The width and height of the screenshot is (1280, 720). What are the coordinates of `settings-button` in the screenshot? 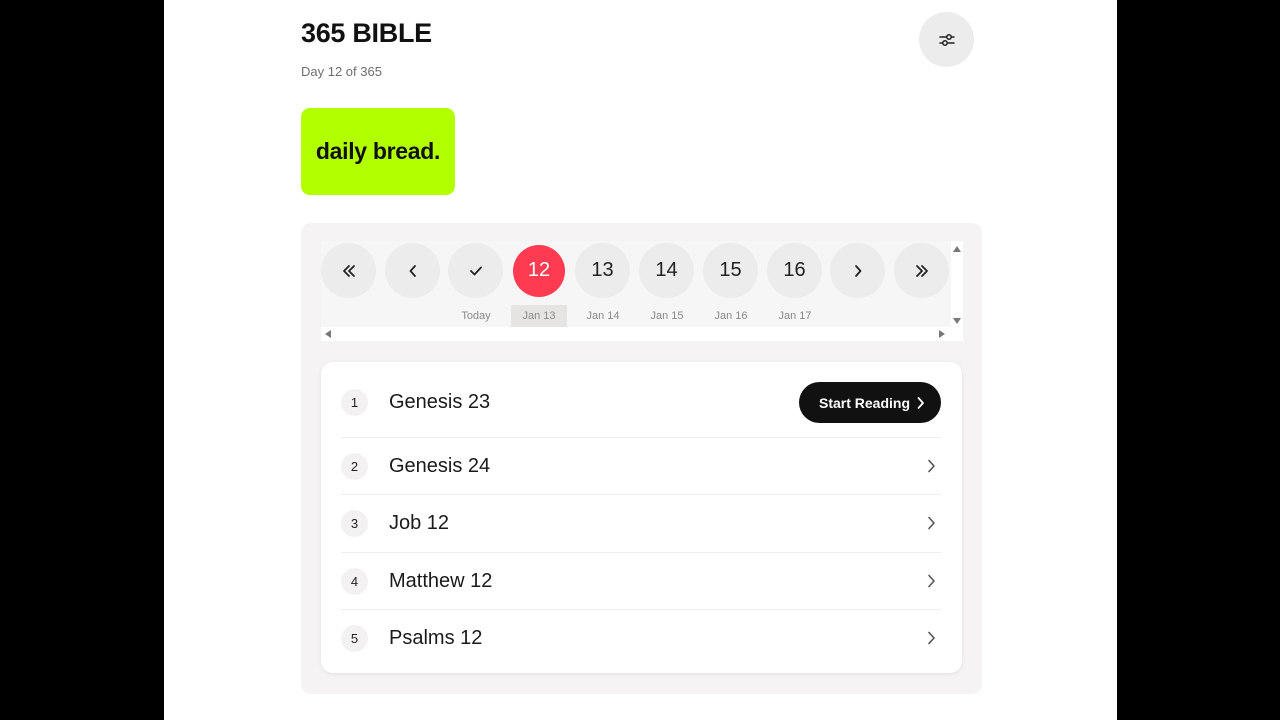 It's located at (946, 39).